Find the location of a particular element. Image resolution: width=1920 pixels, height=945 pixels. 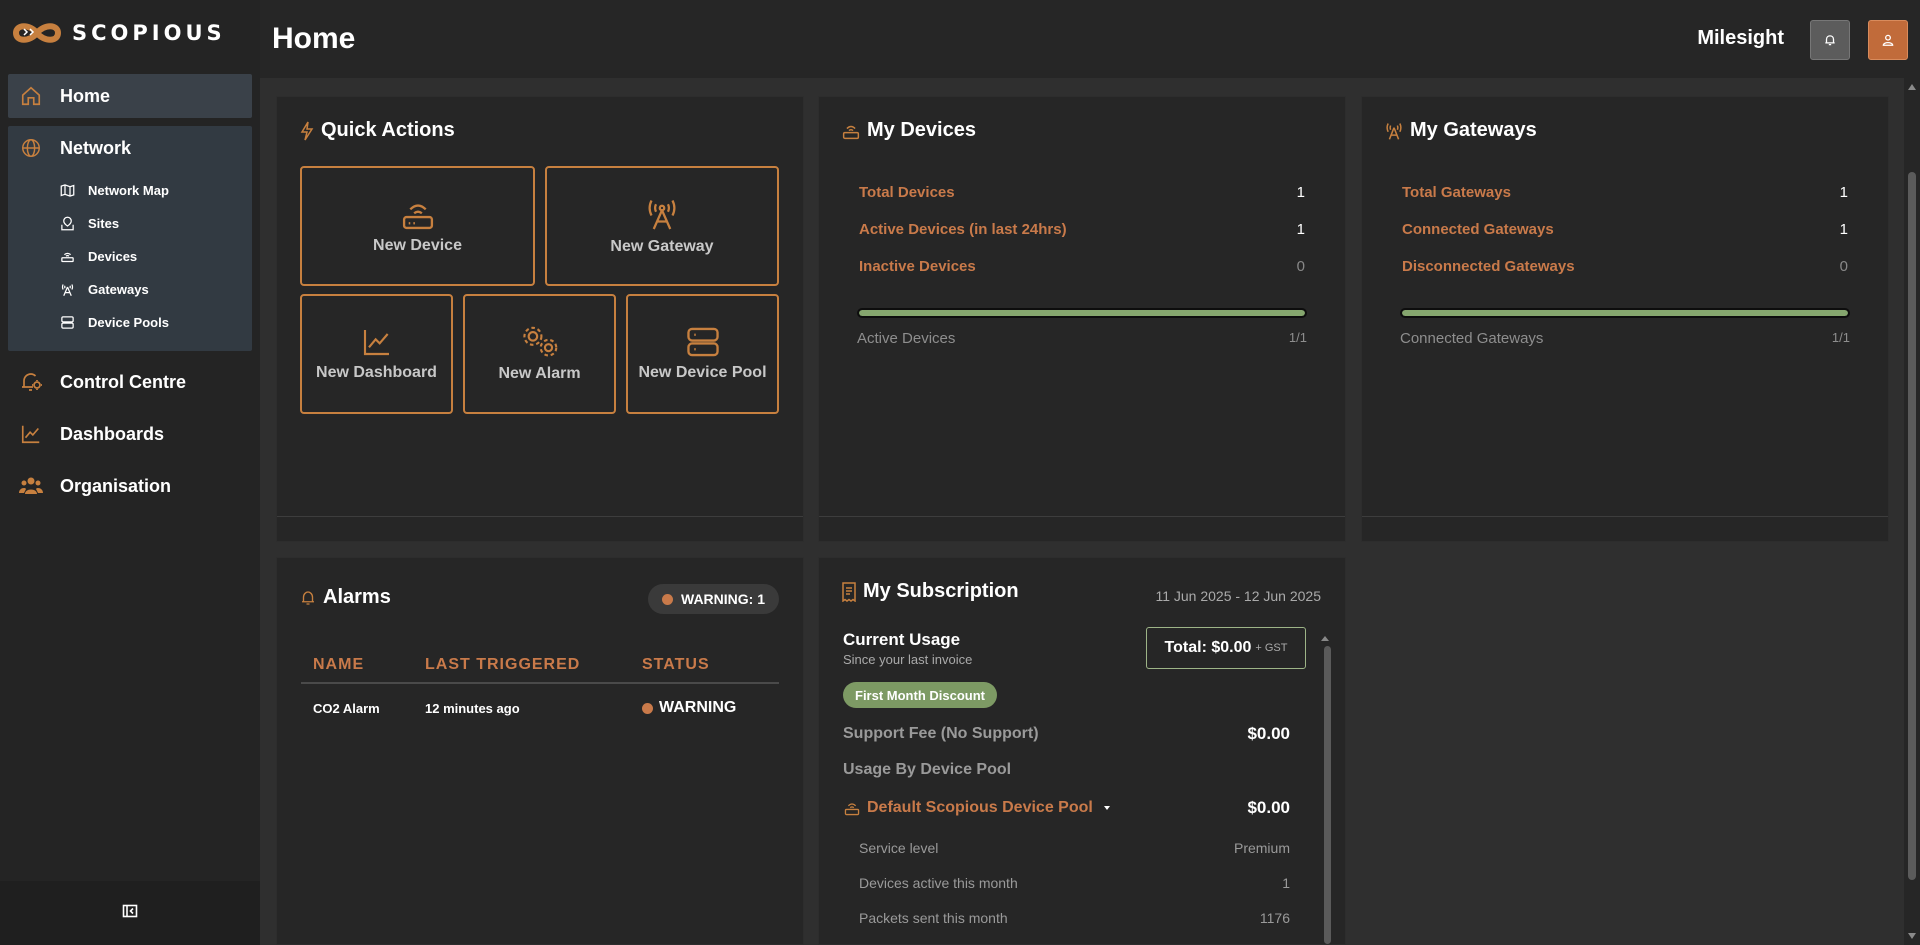

bolt-icon is located at coordinates (307, 130).